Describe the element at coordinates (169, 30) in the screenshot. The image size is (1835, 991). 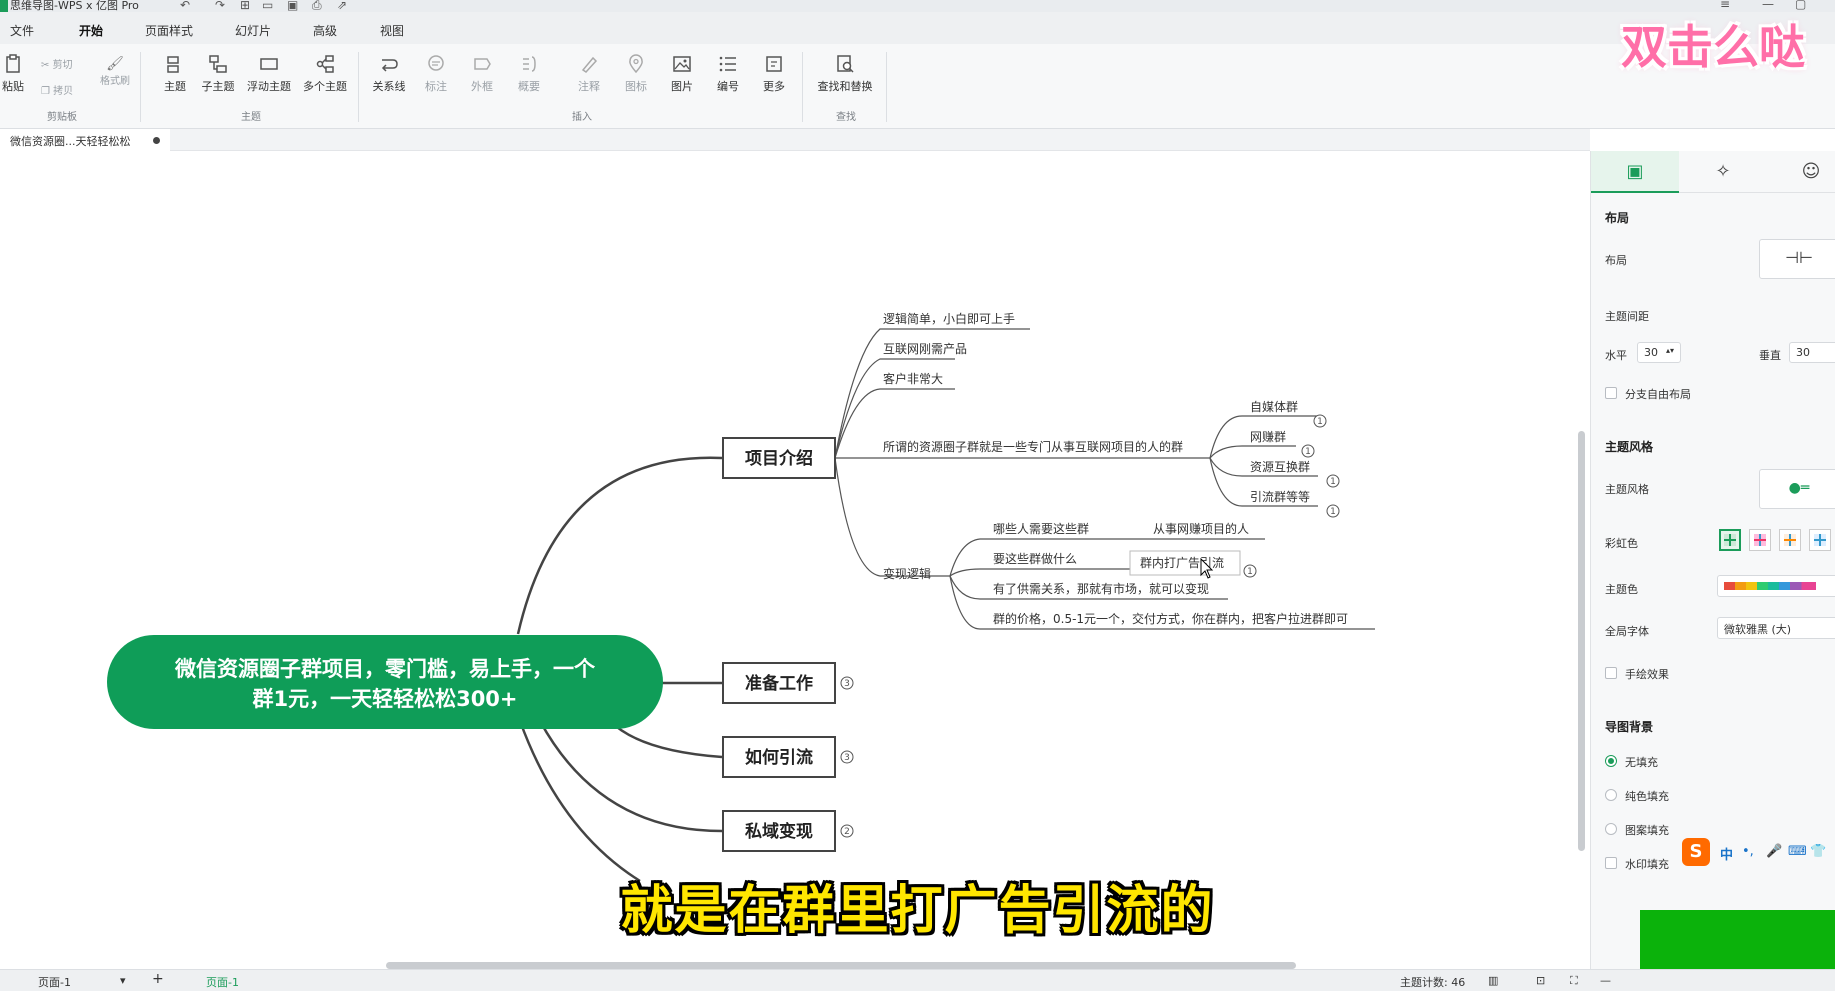
I see `tab-page-style: 页面样式` at that location.